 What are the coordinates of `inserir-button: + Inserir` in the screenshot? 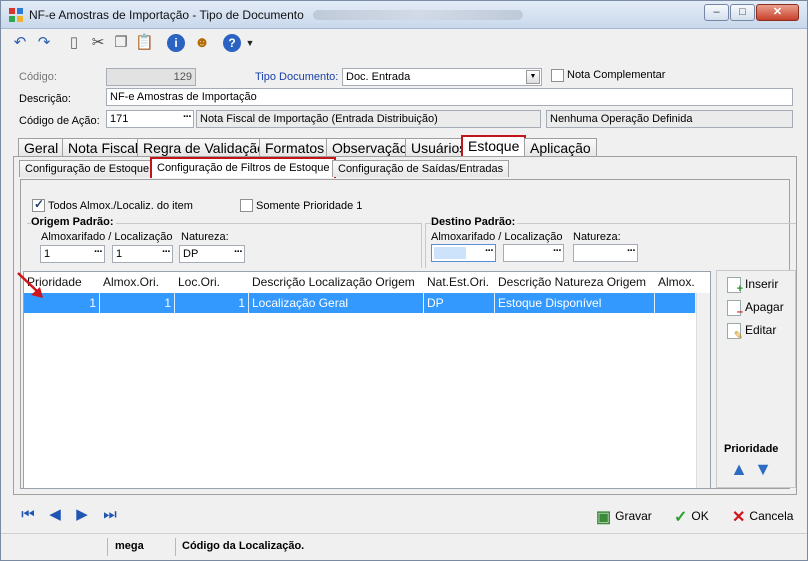 It's located at (753, 286).